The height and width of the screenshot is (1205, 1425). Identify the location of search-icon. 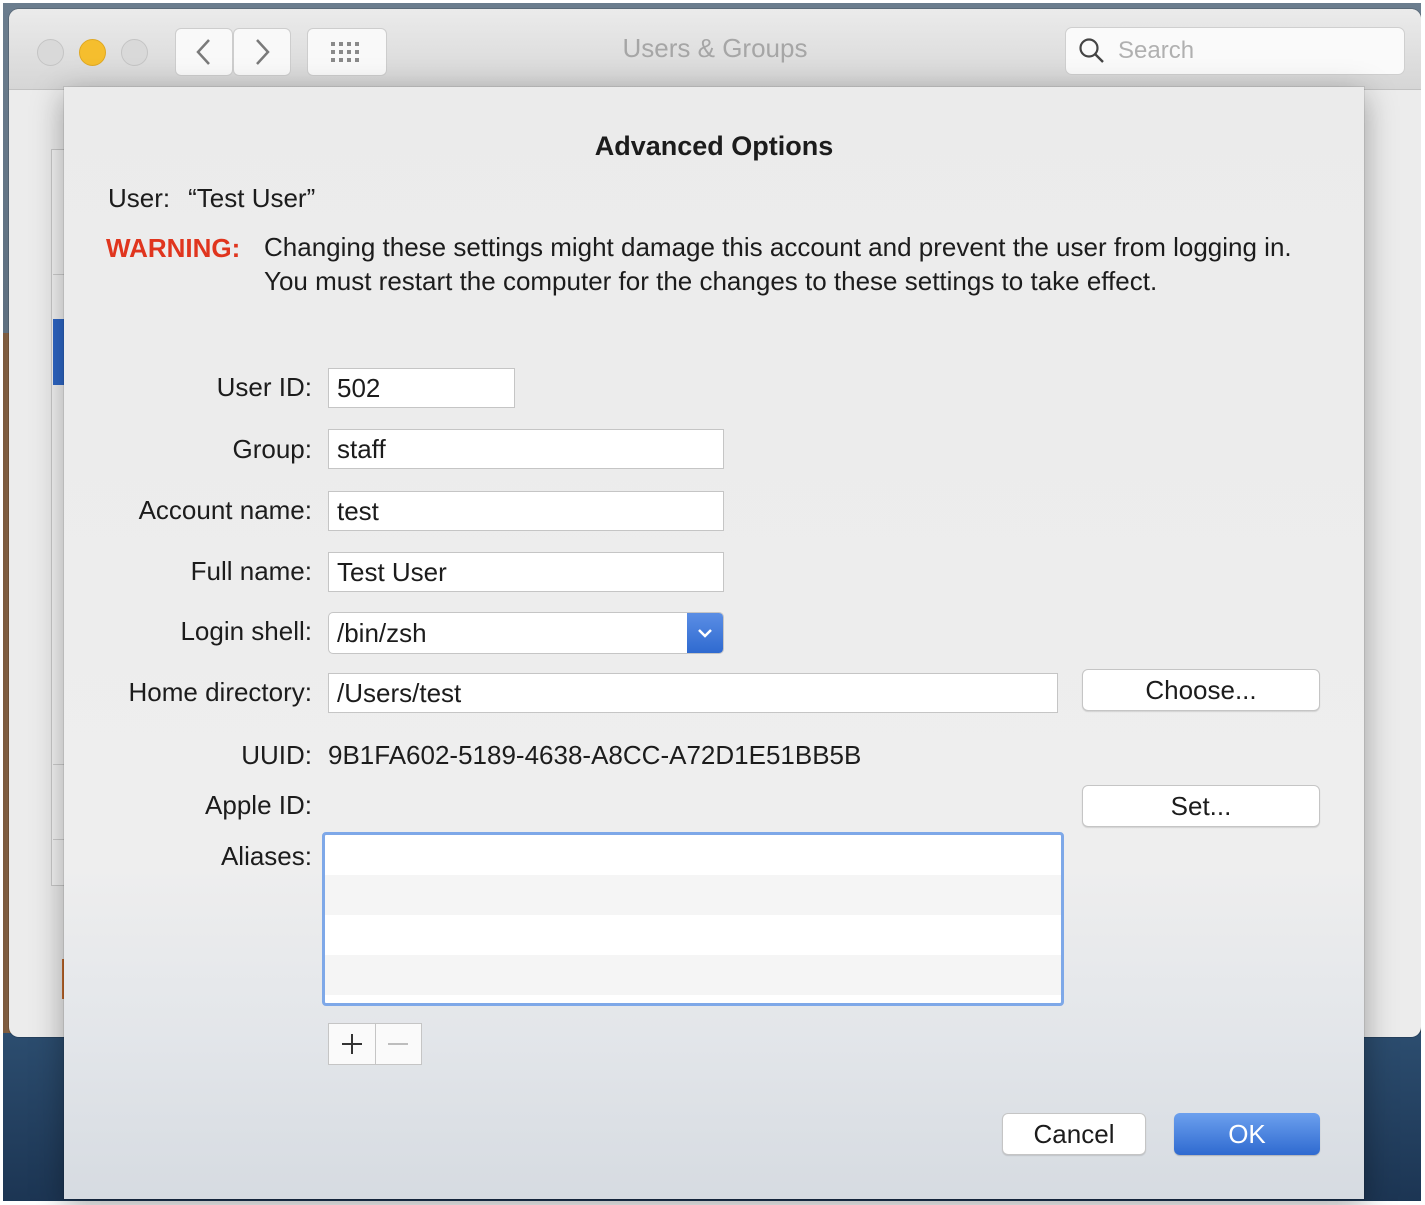
(1092, 51).